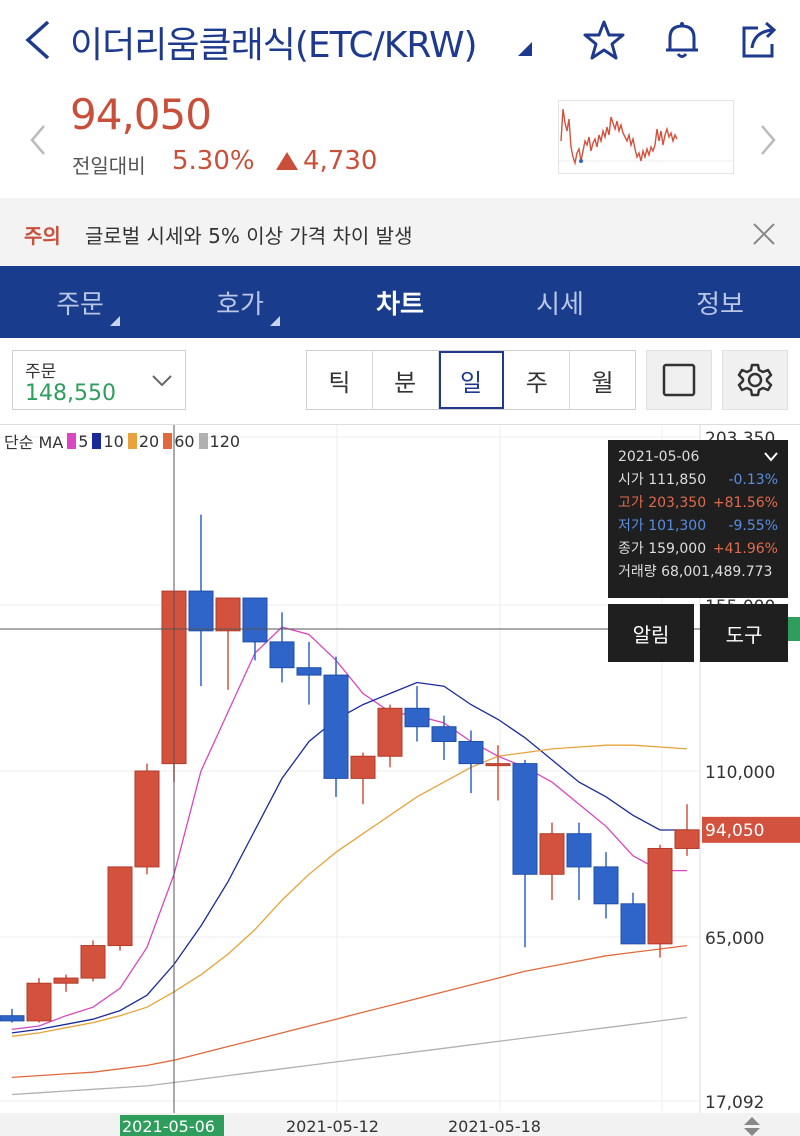 Image resolution: width=800 pixels, height=1136 pixels. I want to click on popup-row-close: 종가 159,000 +41.96%, so click(698, 549).